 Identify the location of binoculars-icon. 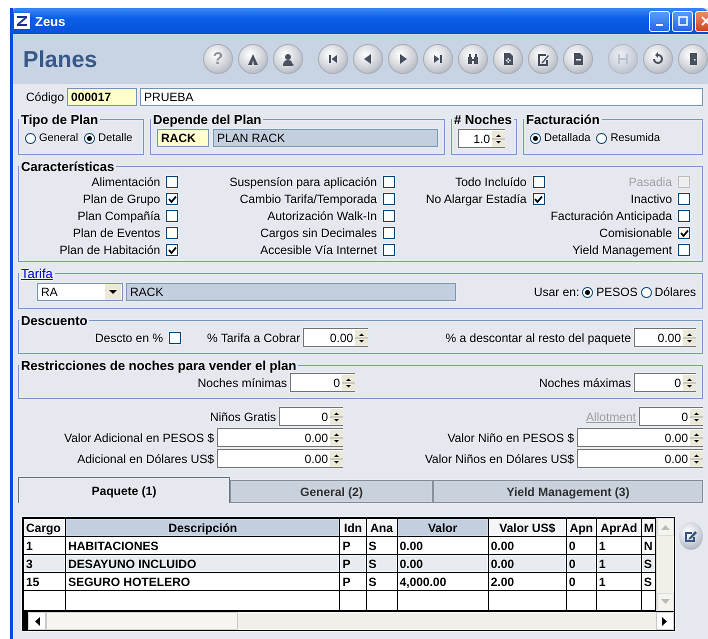
(473, 59).